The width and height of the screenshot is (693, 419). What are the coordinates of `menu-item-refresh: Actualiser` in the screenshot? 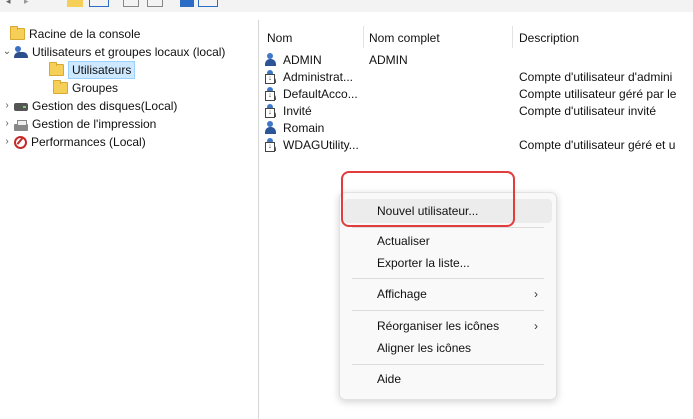 It's located at (448, 241).